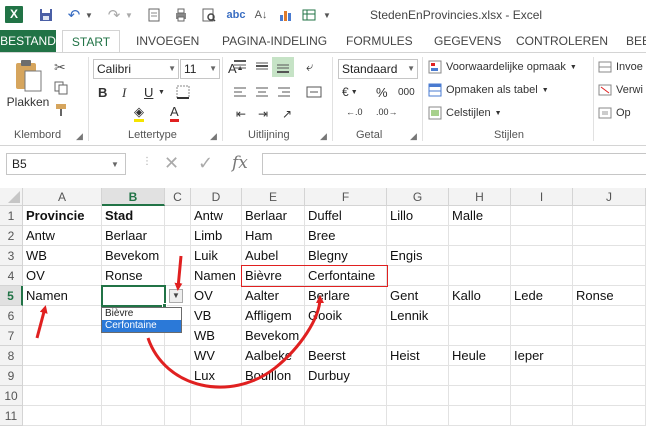 The width and height of the screenshot is (646, 426). I want to click on redo-icon: ↷, so click(114, 15).